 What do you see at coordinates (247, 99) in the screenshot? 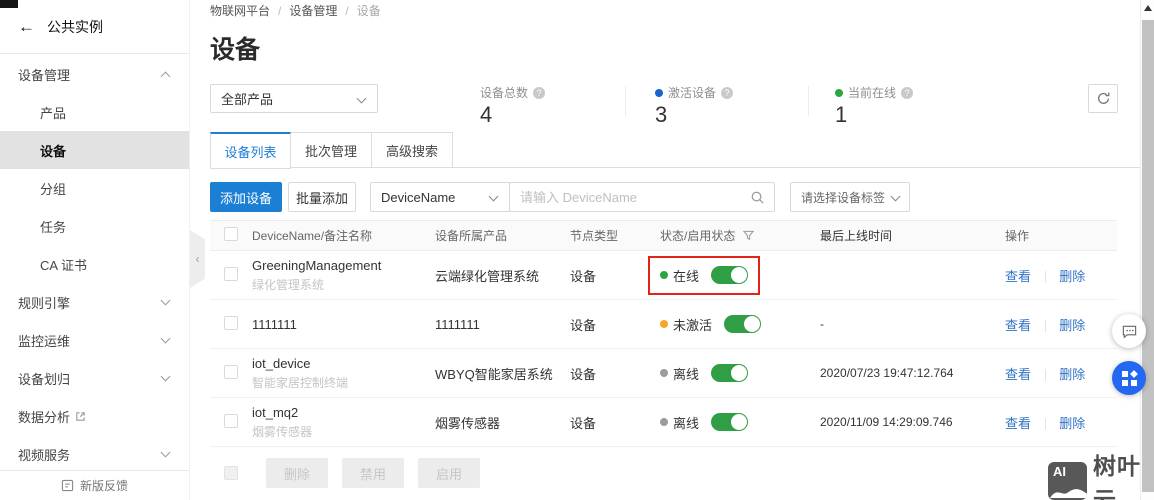
I see `product-select-value: 全部产品` at bounding box center [247, 99].